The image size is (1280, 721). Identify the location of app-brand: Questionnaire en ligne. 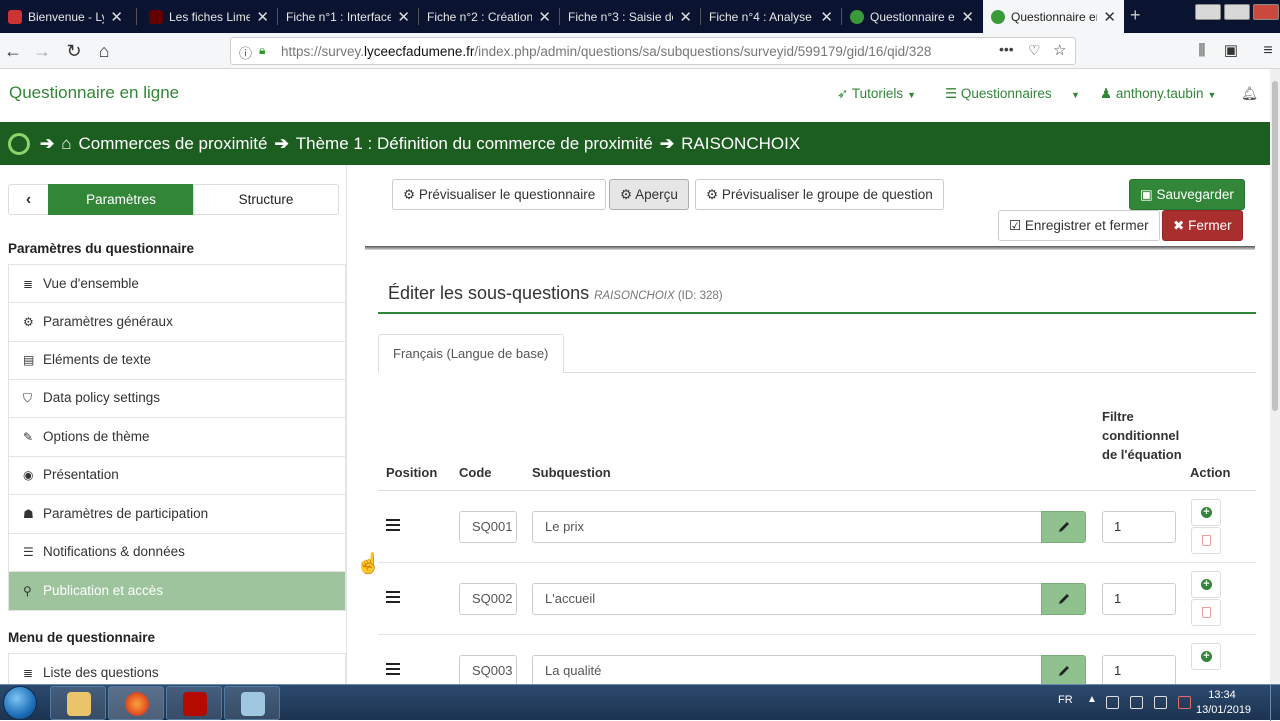
(94, 93).